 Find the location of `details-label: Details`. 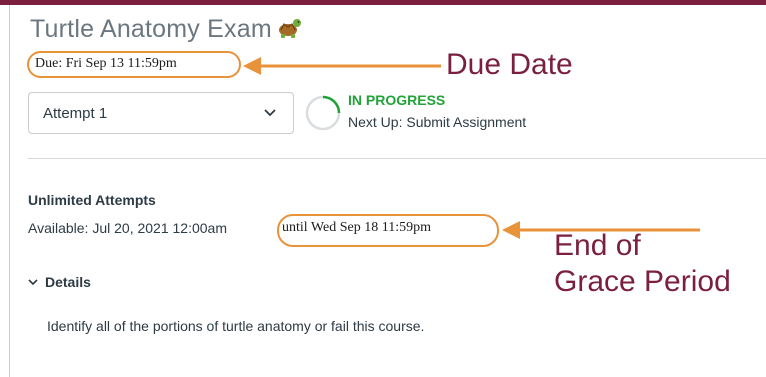

details-label: Details is located at coordinates (68, 282).